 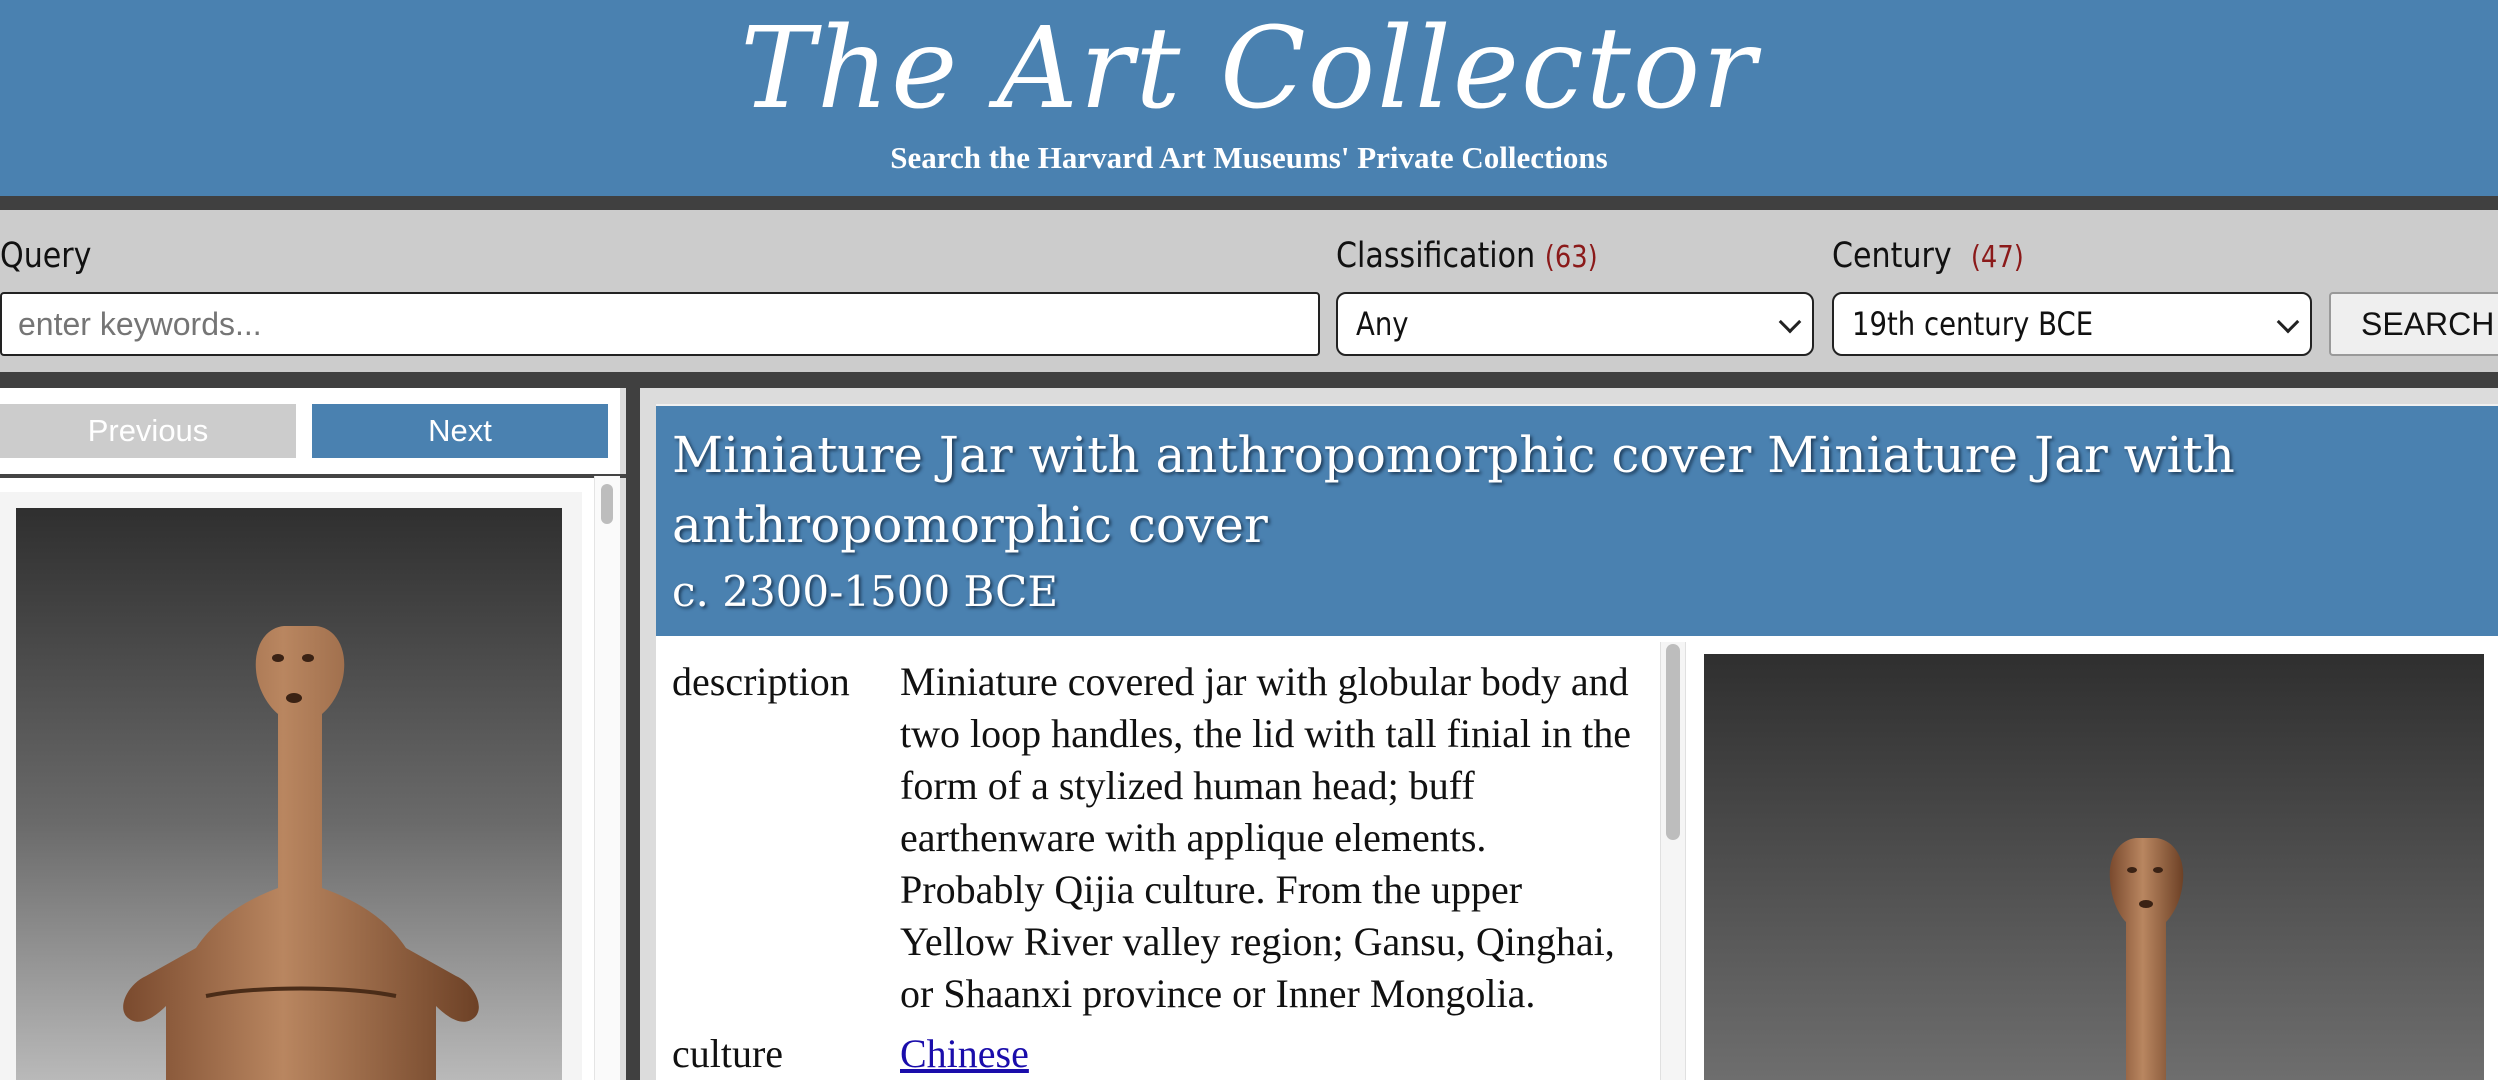 What do you see at coordinates (1673, 742) in the screenshot?
I see `details-scrollbar-thumb` at bounding box center [1673, 742].